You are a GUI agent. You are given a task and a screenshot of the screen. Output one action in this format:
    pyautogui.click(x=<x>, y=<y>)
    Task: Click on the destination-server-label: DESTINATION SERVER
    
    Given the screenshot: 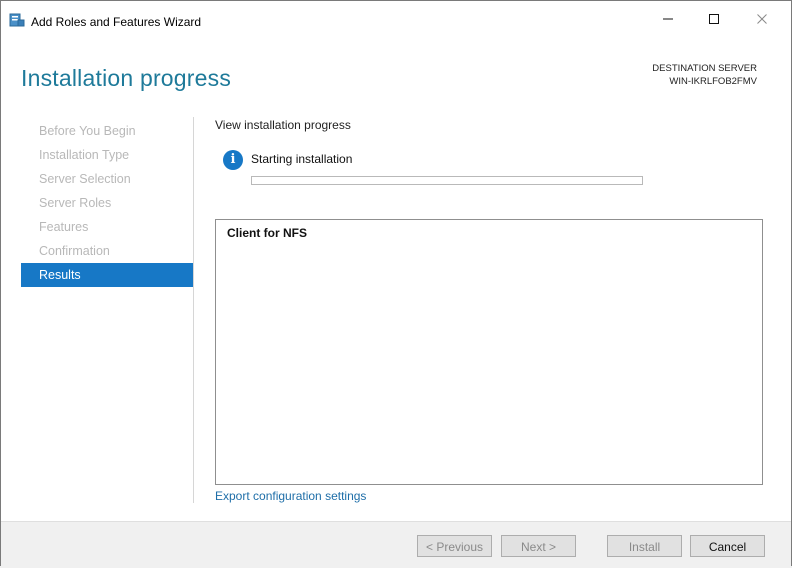 What is the action you would take?
    pyautogui.click(x=704, y=68)
    